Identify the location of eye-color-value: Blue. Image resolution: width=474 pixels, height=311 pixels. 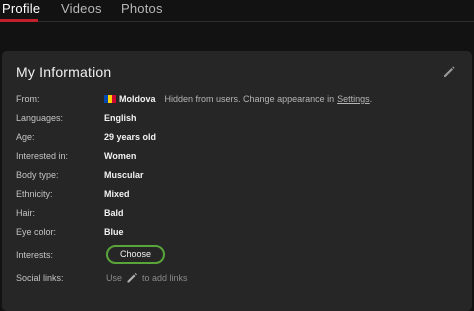
(114, 232).